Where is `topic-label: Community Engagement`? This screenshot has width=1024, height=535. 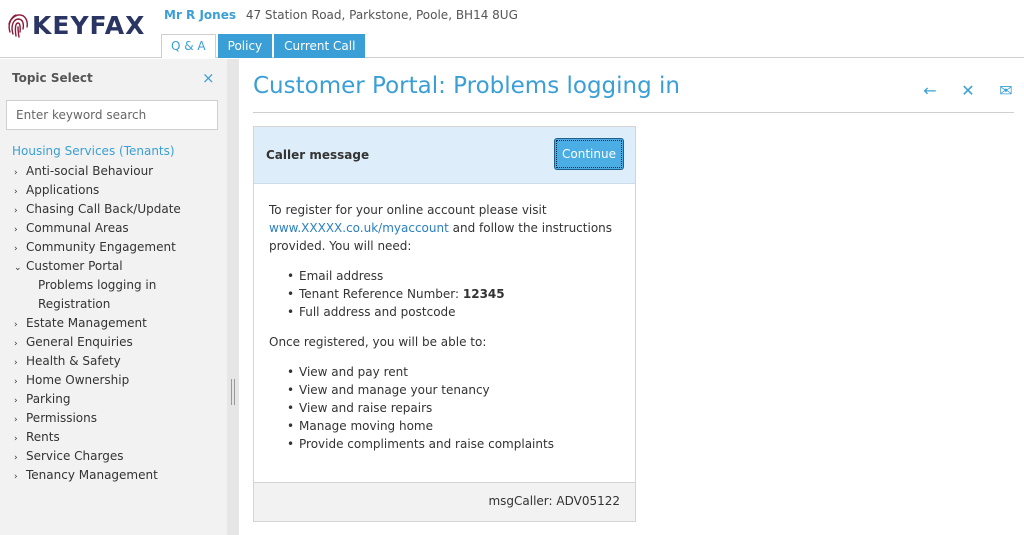
topic-label: Community Engagement is located at coordinates (101, 247).